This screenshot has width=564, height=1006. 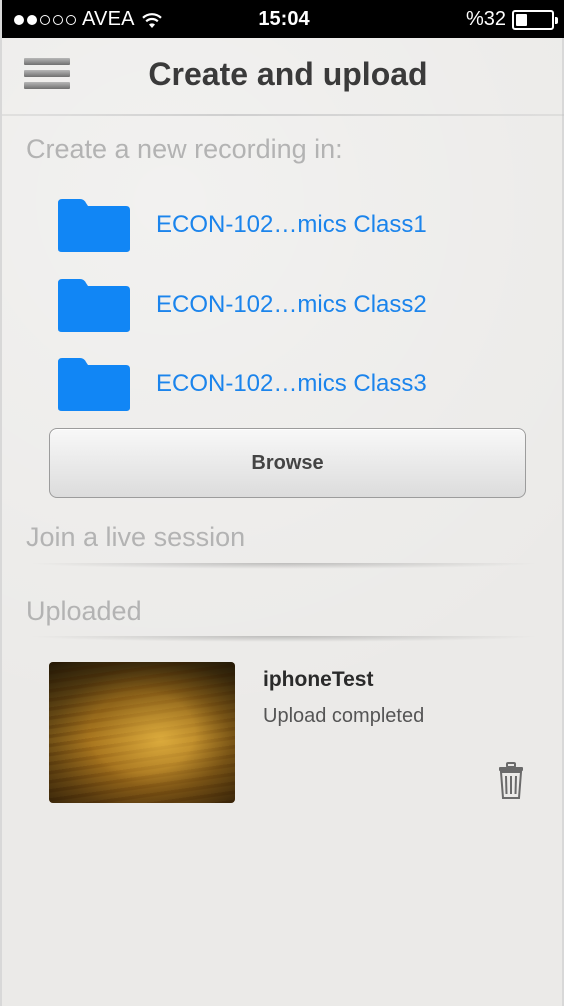 I want to click on status-bar: AVEA 15:04 %32, so click(x=283, y=19).